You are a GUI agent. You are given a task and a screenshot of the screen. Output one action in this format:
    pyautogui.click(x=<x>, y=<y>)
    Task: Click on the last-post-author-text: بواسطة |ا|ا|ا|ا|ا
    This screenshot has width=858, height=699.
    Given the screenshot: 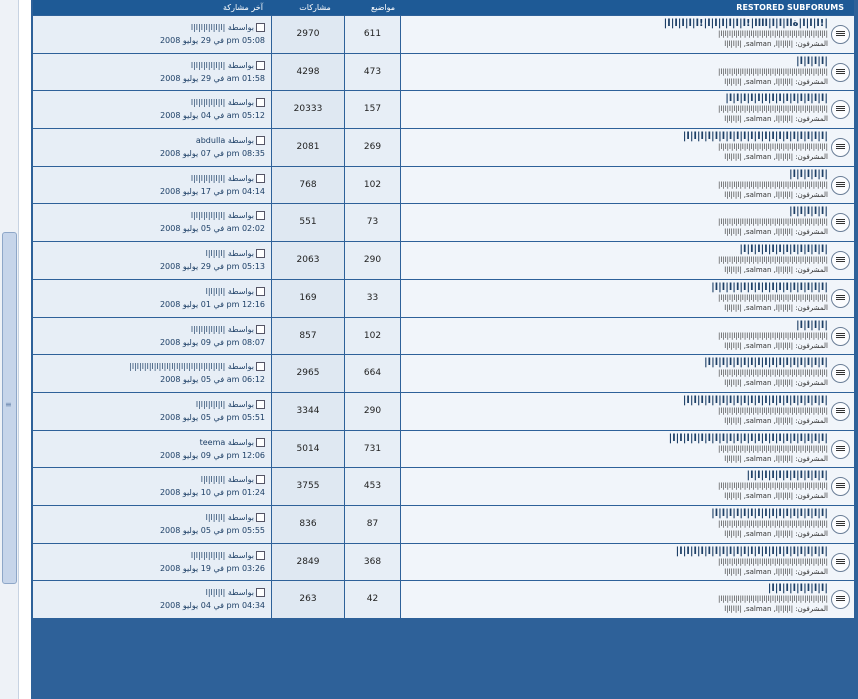 What is the action you would take?
    pyautogui.click(x=227, y=479)
    